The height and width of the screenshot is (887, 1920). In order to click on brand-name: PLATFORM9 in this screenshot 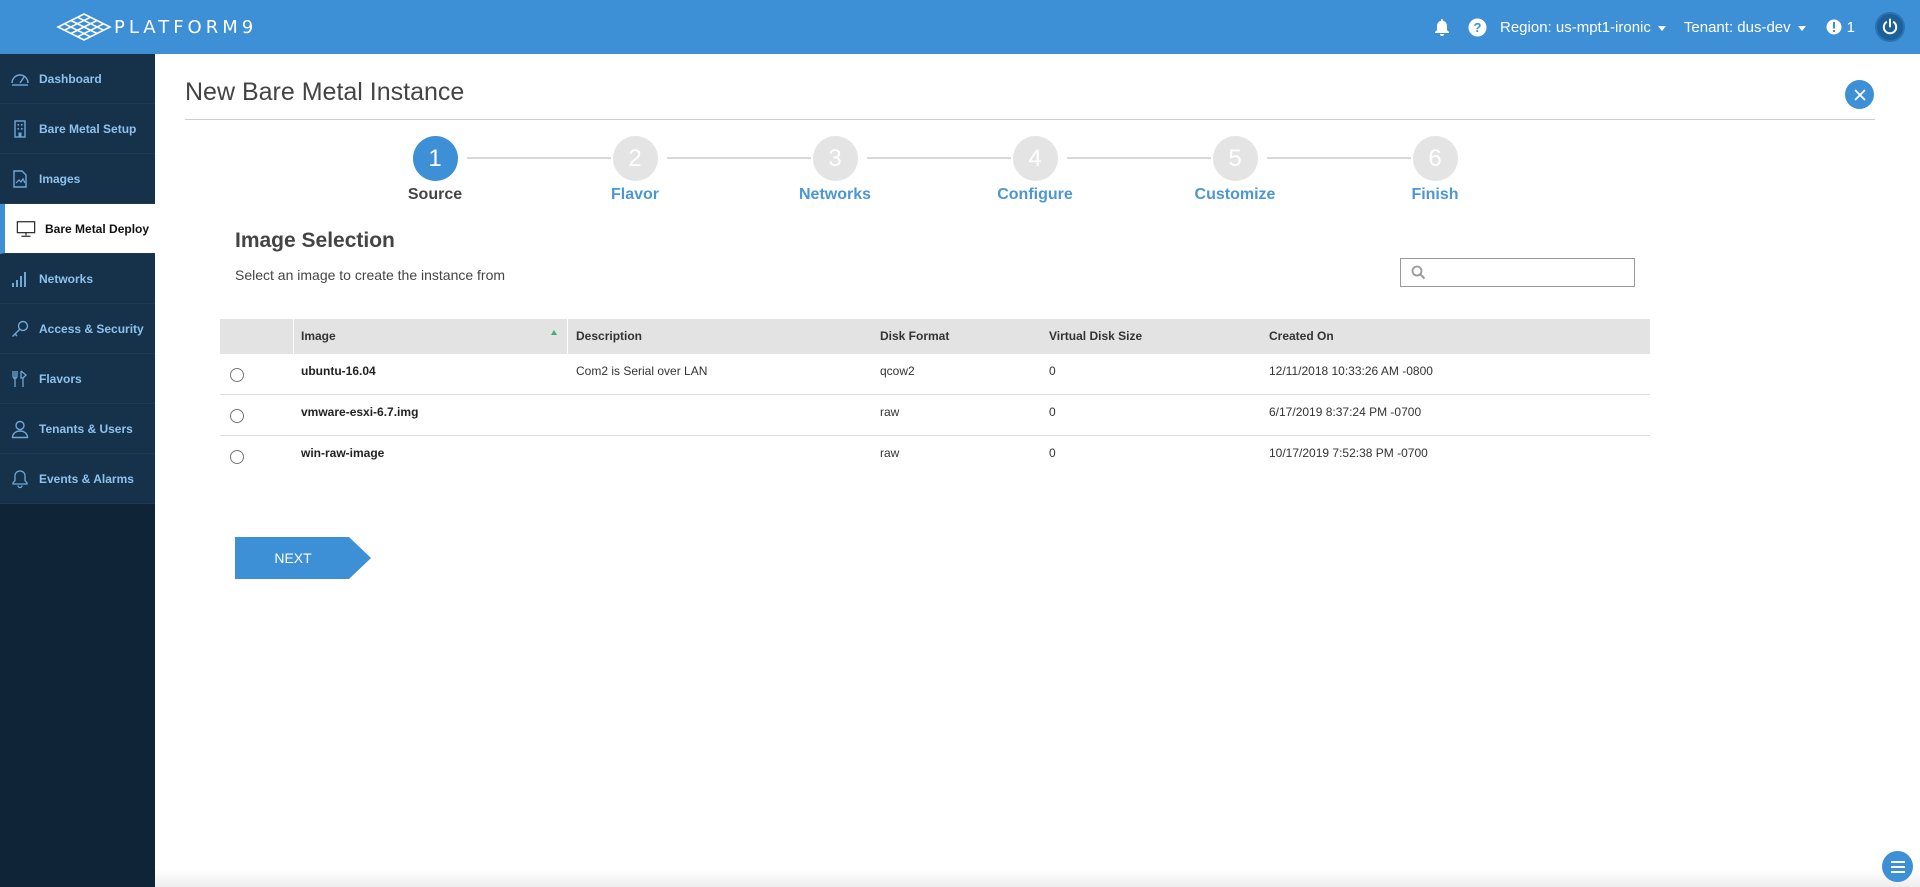, I will do `click(186, 27)`.